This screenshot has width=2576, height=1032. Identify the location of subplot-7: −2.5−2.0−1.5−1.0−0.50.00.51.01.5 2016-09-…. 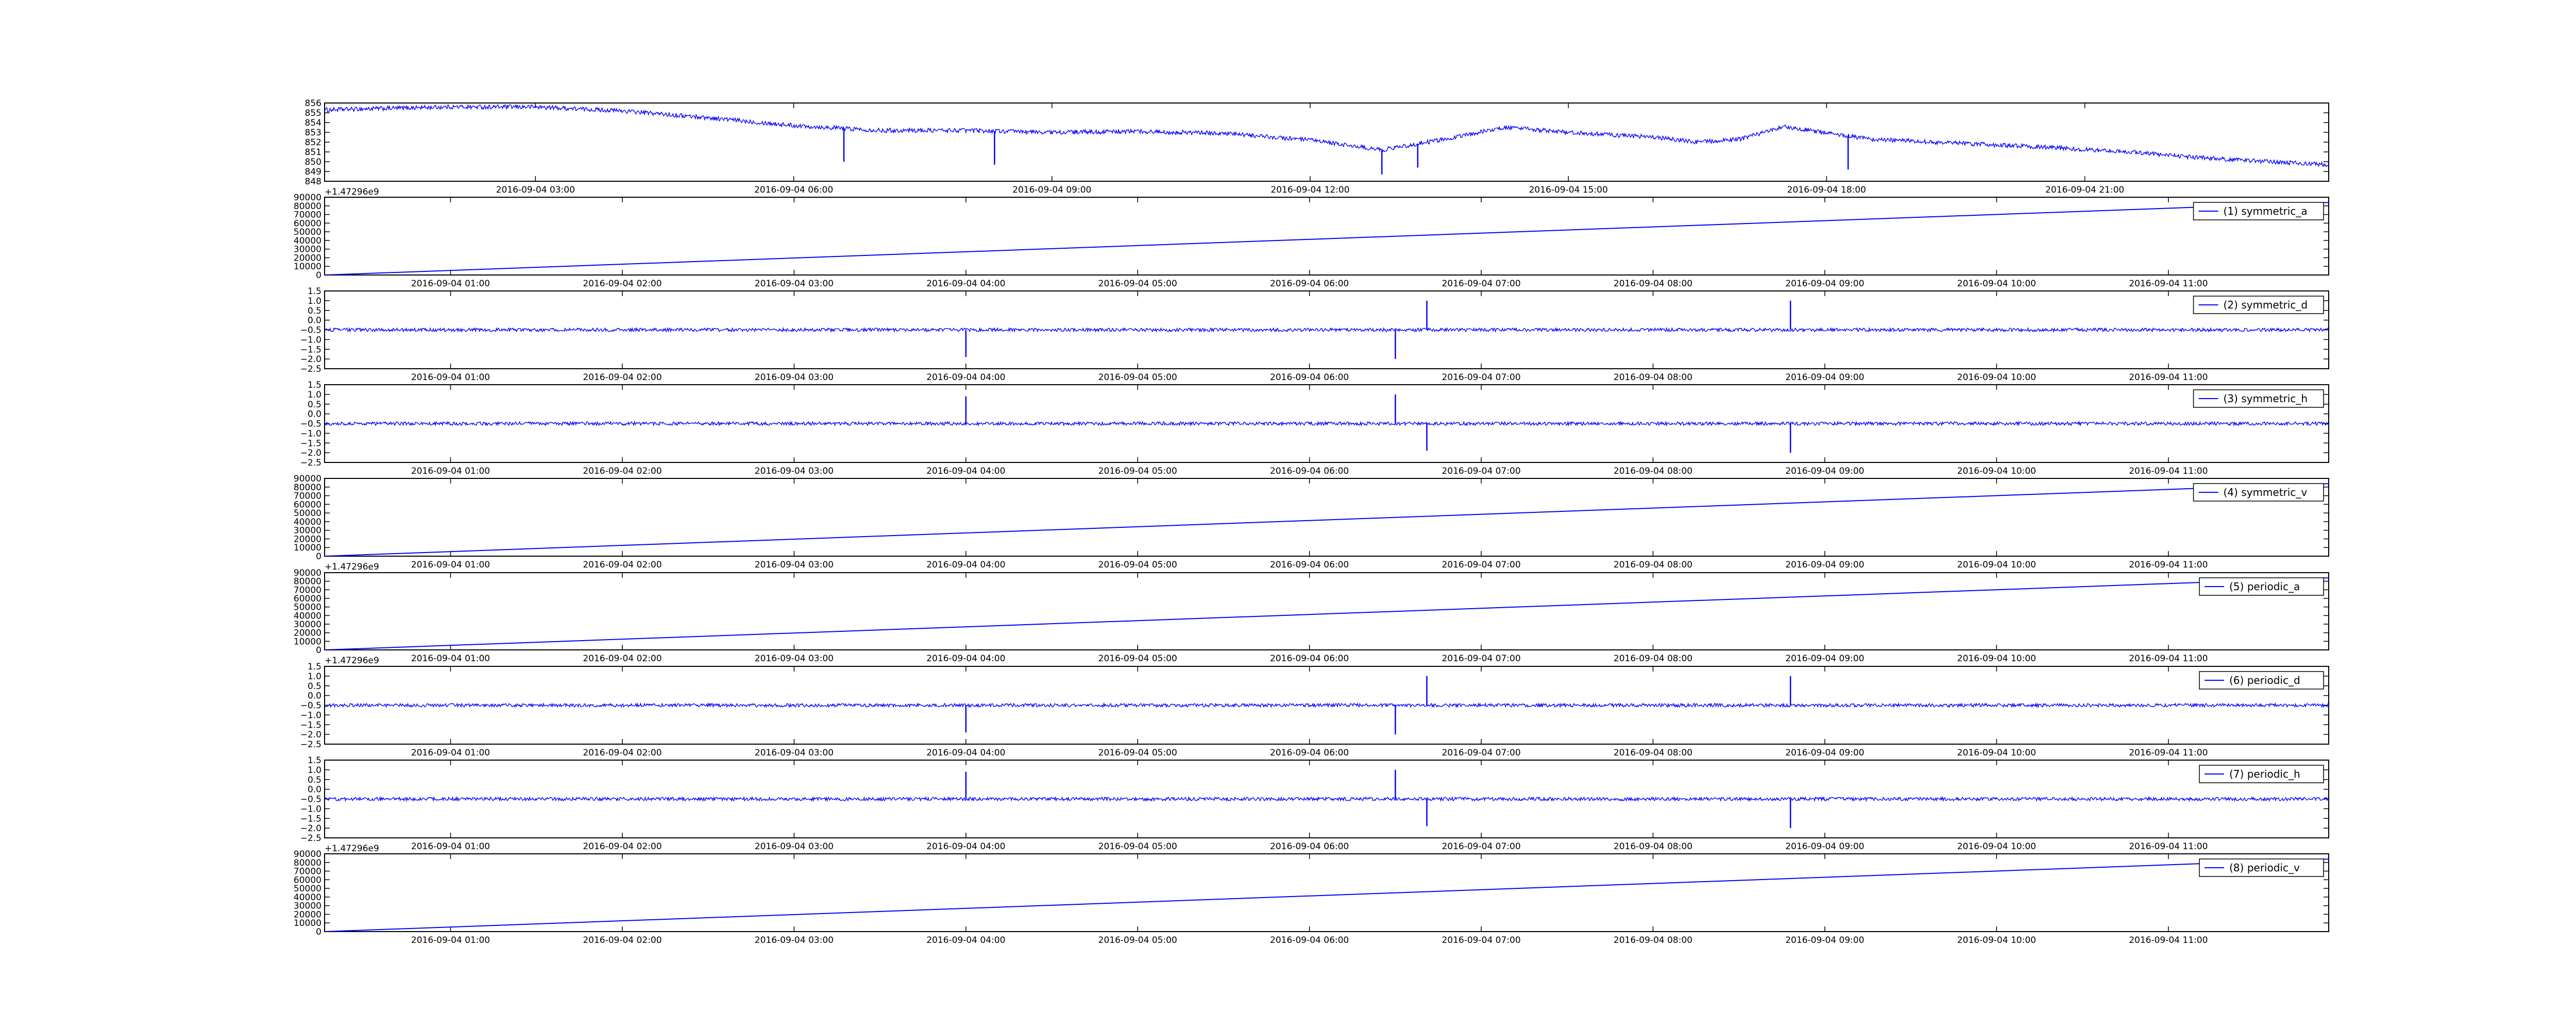
(1314, 710).